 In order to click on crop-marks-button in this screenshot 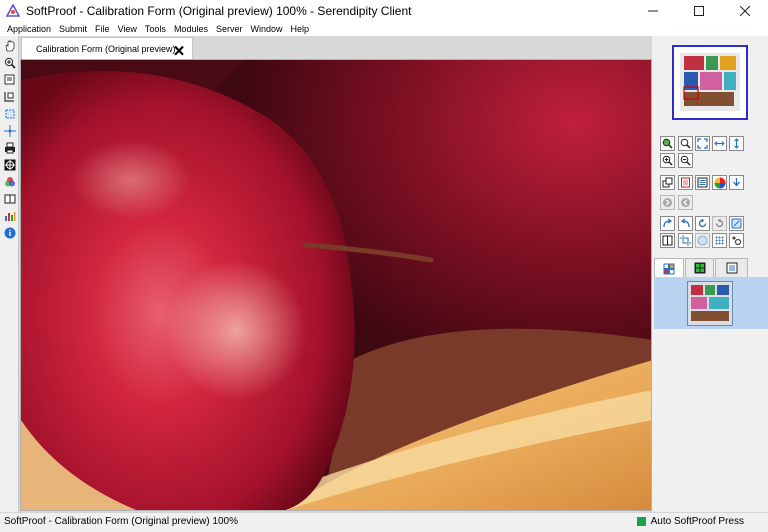, I will do `click(685, 240)`.